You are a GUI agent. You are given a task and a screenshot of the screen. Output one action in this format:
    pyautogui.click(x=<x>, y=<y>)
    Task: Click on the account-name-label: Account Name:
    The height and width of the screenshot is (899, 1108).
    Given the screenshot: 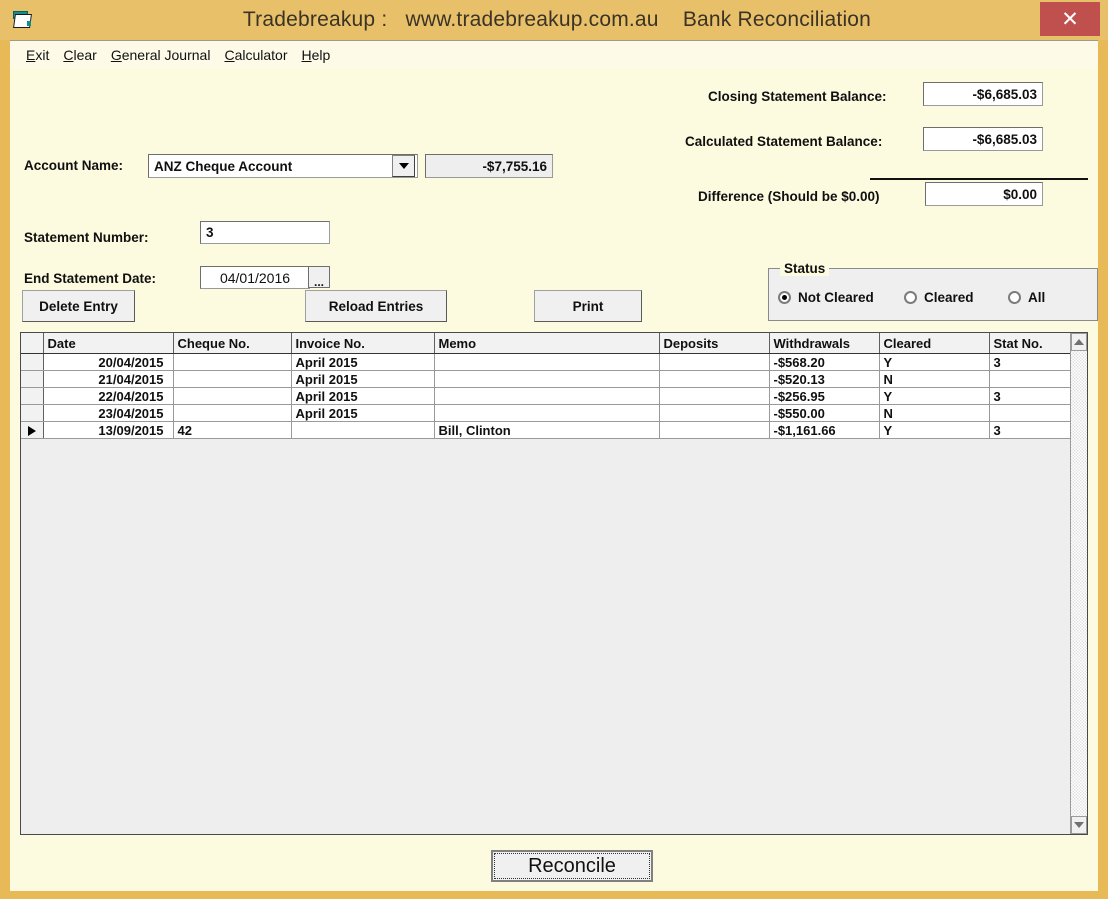 What is the action you would take?
    pyautogui.click(x=74, y=165)
    